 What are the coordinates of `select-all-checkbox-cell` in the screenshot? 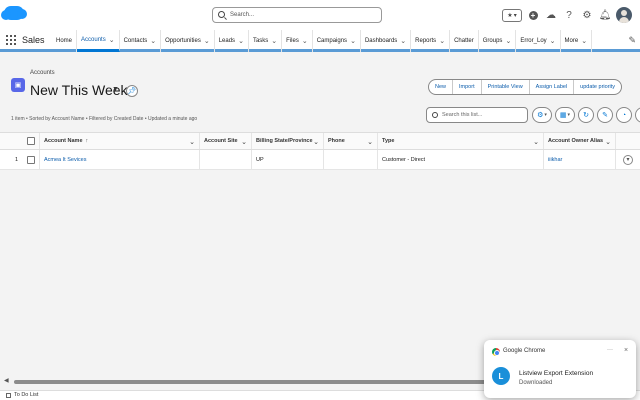 It's located at (31, 141).